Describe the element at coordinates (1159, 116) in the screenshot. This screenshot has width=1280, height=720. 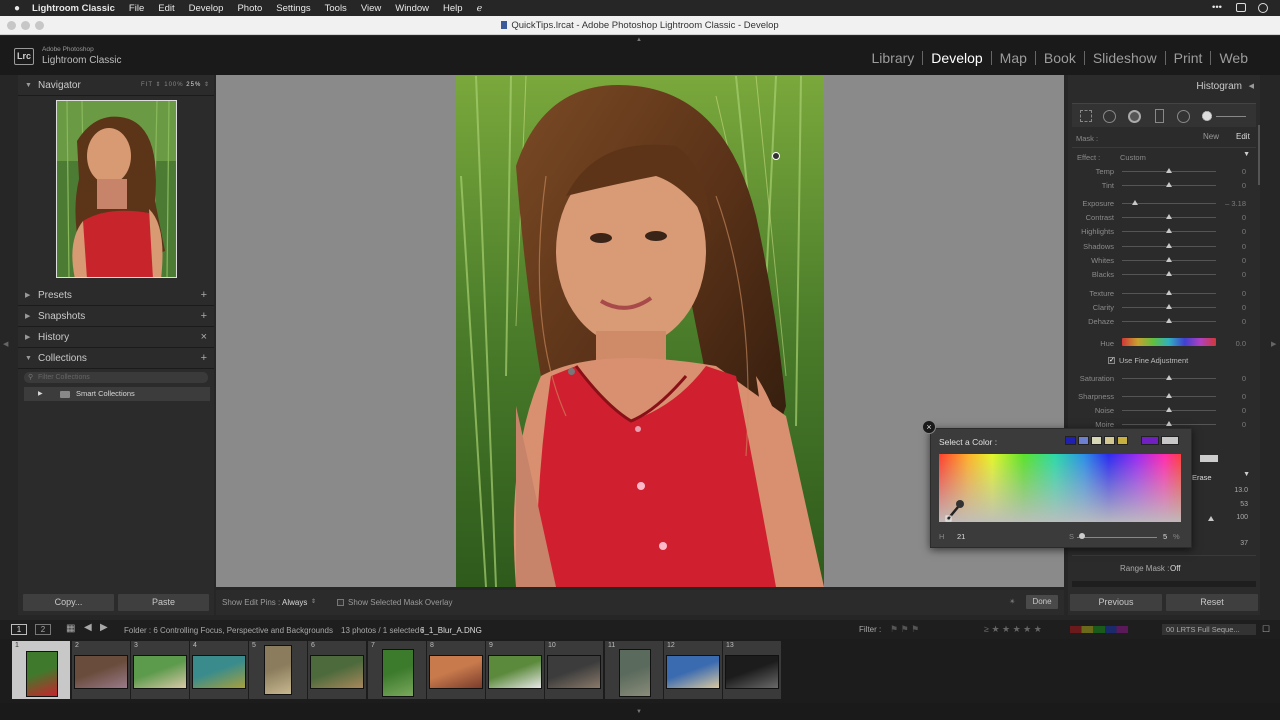
I see `graduated-filter-icon` at that location.